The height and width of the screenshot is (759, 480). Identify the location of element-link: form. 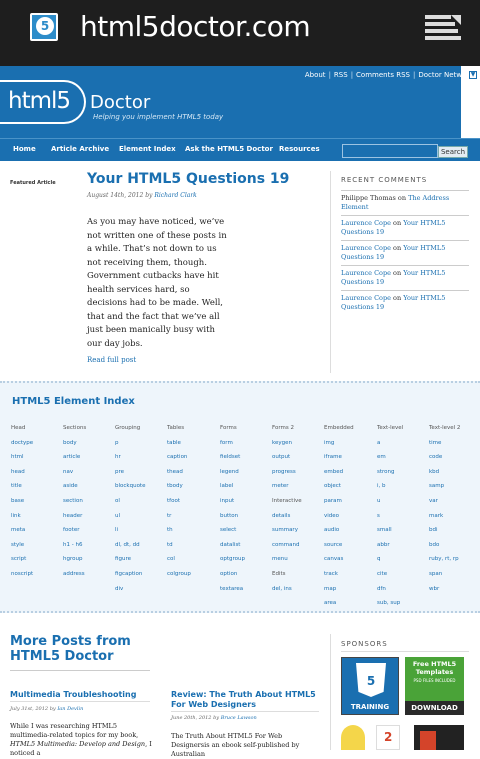
(232, 447).